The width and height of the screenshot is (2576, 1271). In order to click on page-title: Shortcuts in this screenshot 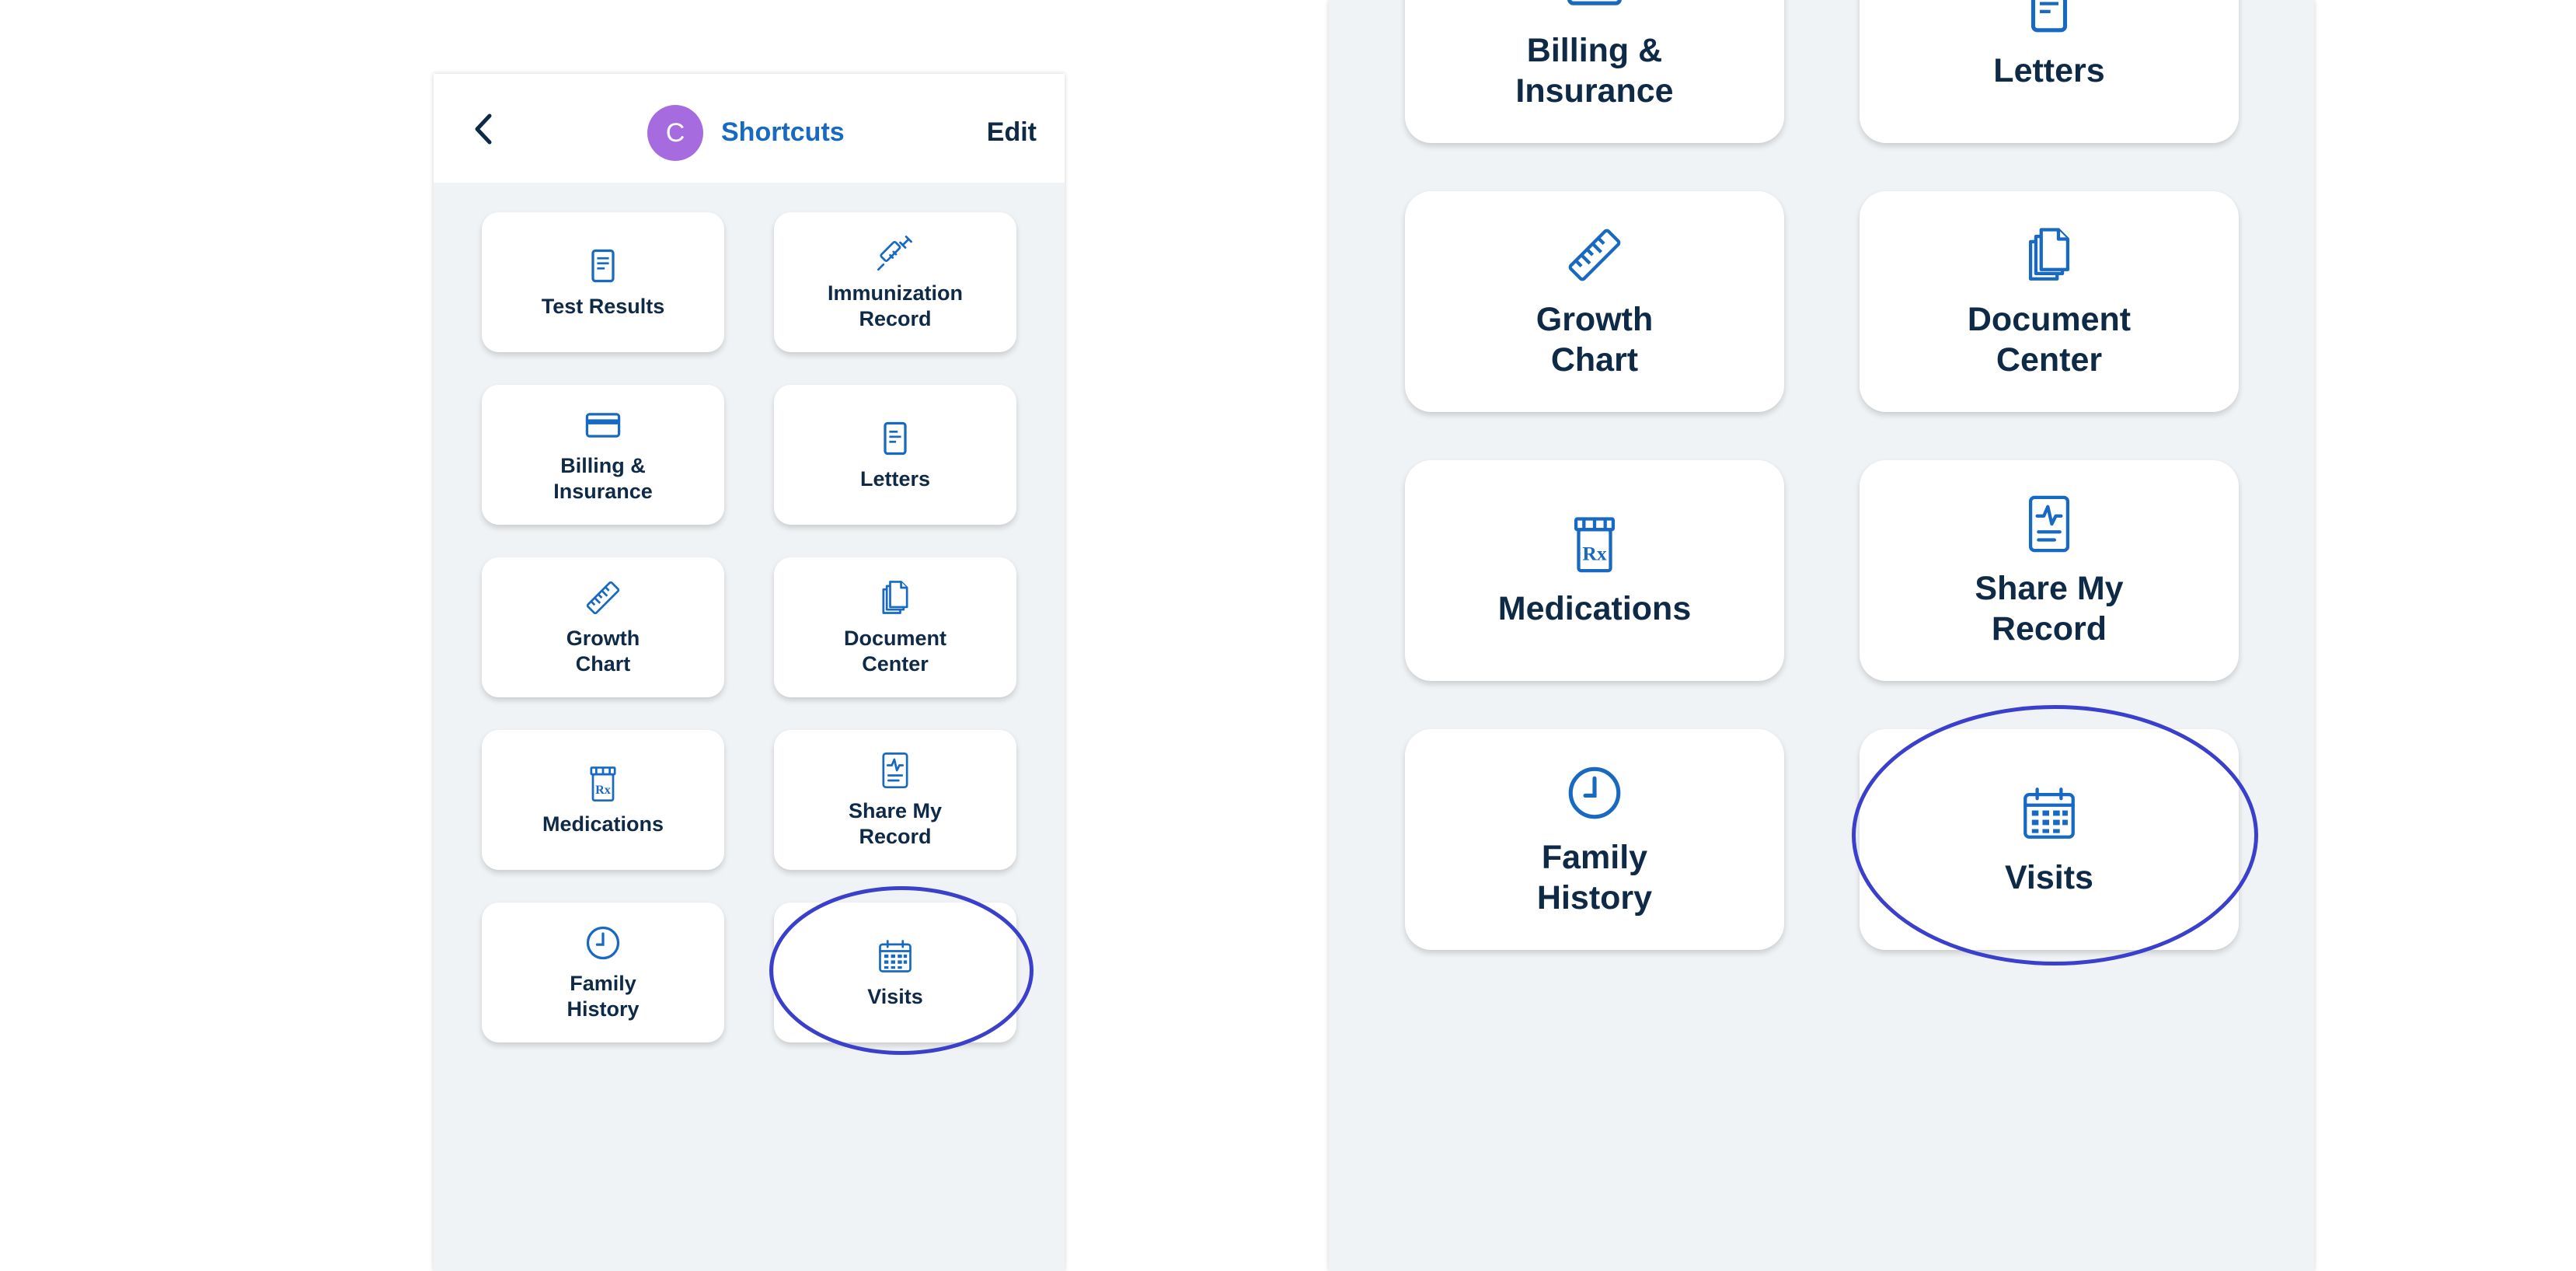, I will do `click(783, 132)`.